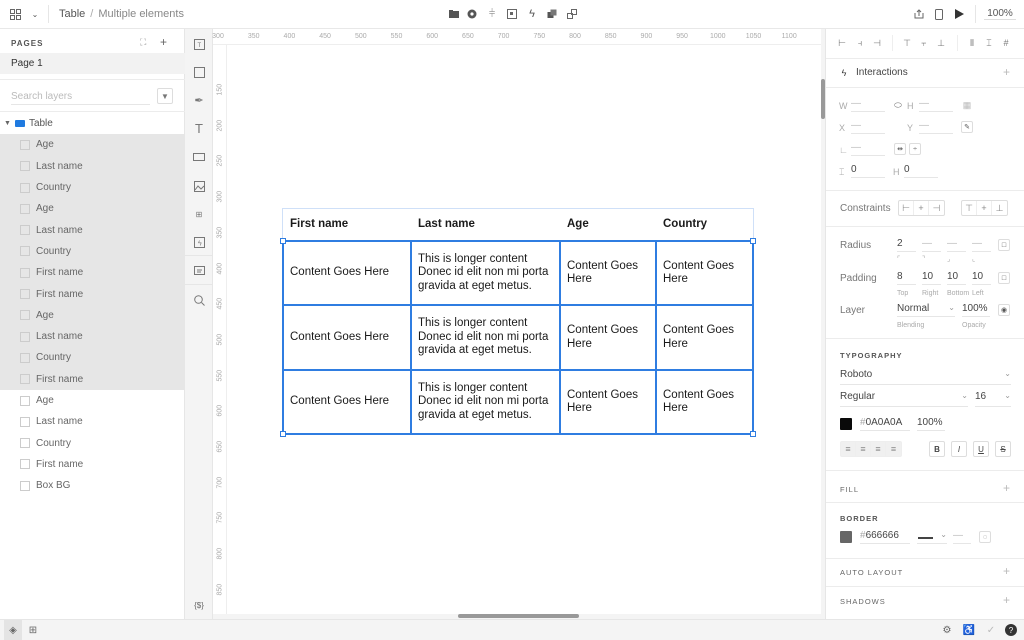 The width and height of the screenshot is (1024, 640). I want to click on layer-item: Box BG, so click(92, 485).